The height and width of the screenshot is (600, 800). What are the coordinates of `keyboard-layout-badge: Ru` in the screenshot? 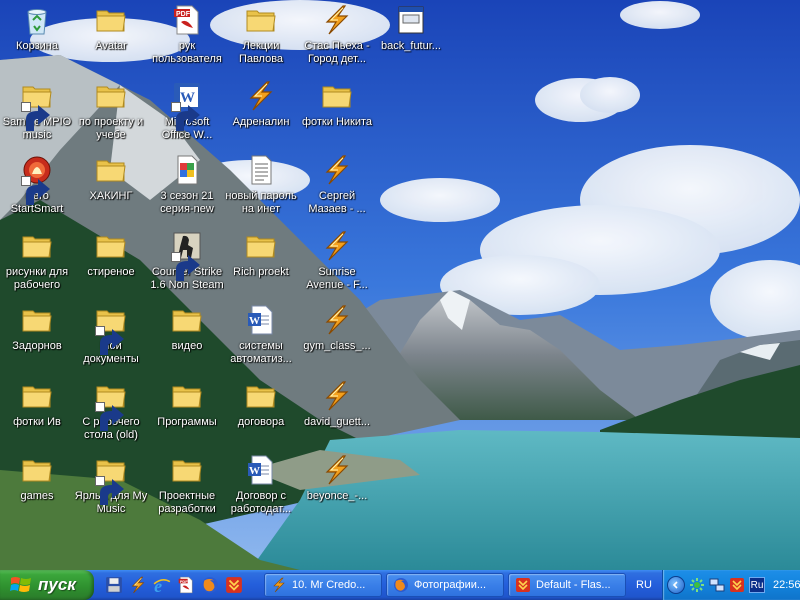 It's located at (757, 585).